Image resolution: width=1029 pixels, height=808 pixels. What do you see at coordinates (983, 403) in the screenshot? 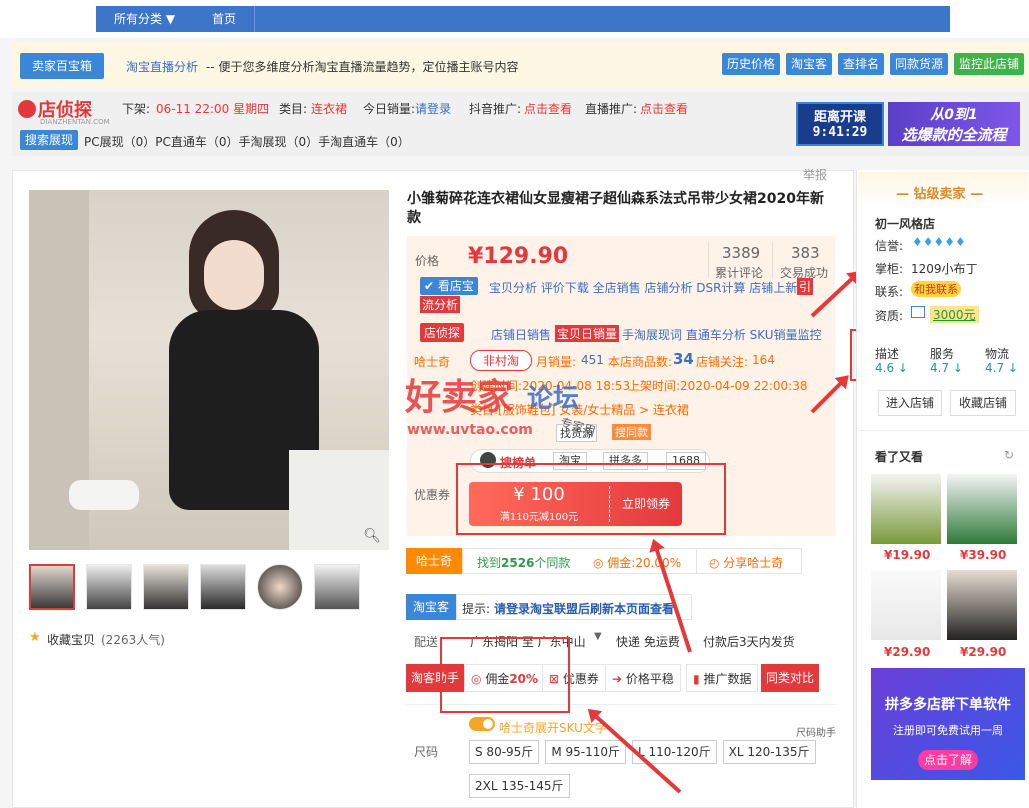
I see `fav-shop-button: 收藏店铺` at bounding box center [983, 403].